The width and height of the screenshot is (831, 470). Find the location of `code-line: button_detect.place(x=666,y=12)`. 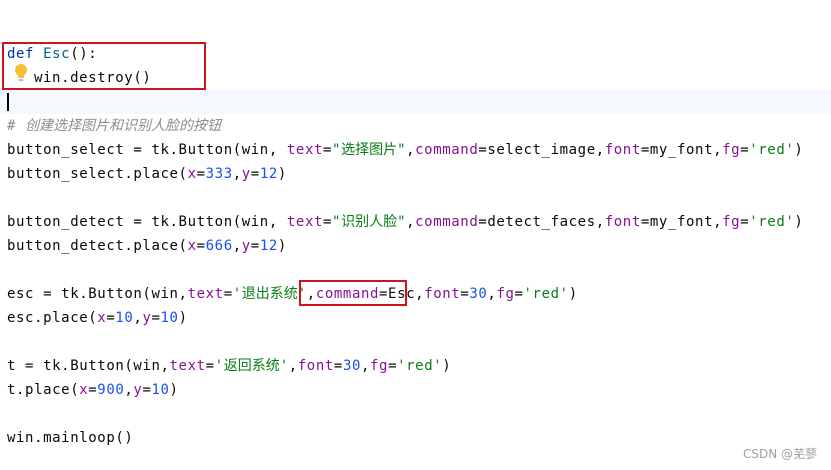

code-line: button_detect.place(x=666,y=12) is located at coordinates (147, 246).